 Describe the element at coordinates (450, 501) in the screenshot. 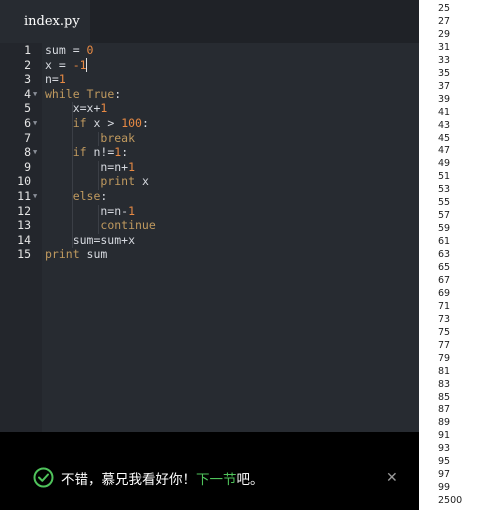

I see `output-line: 2500` at that location.